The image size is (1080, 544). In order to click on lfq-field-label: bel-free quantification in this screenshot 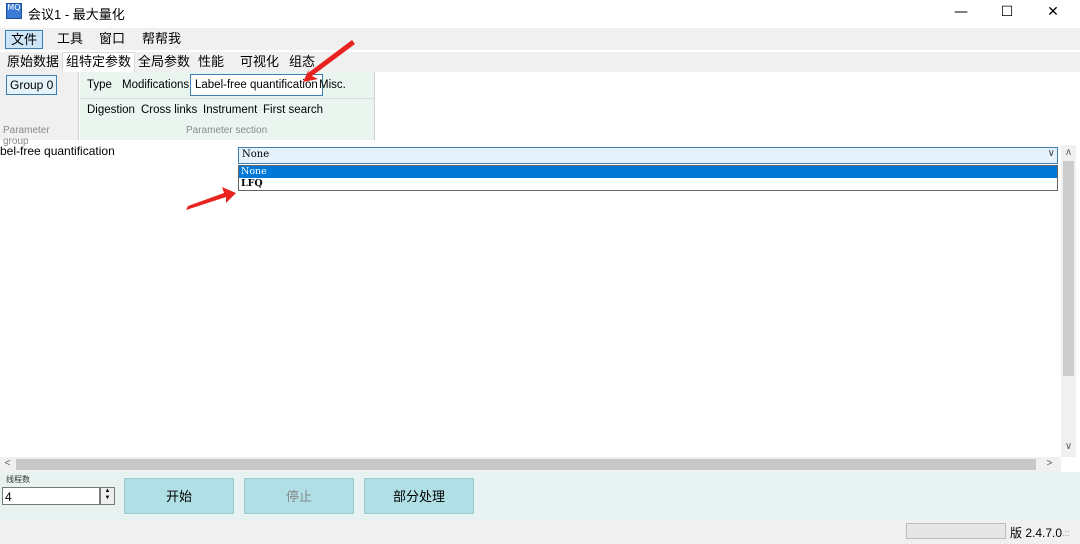, I will do `click(57, 151)`.